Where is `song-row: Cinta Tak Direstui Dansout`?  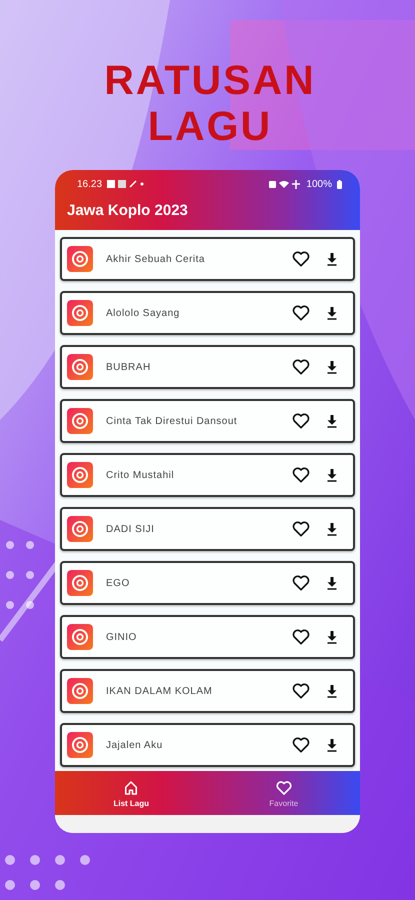 song-row: Cinta Tak Direstui Dansout is located at coordinates (207, 421).